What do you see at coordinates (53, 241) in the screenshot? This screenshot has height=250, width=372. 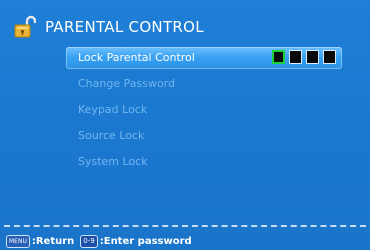 I see `return-hint: :Return` at bounding box center [53, 241].